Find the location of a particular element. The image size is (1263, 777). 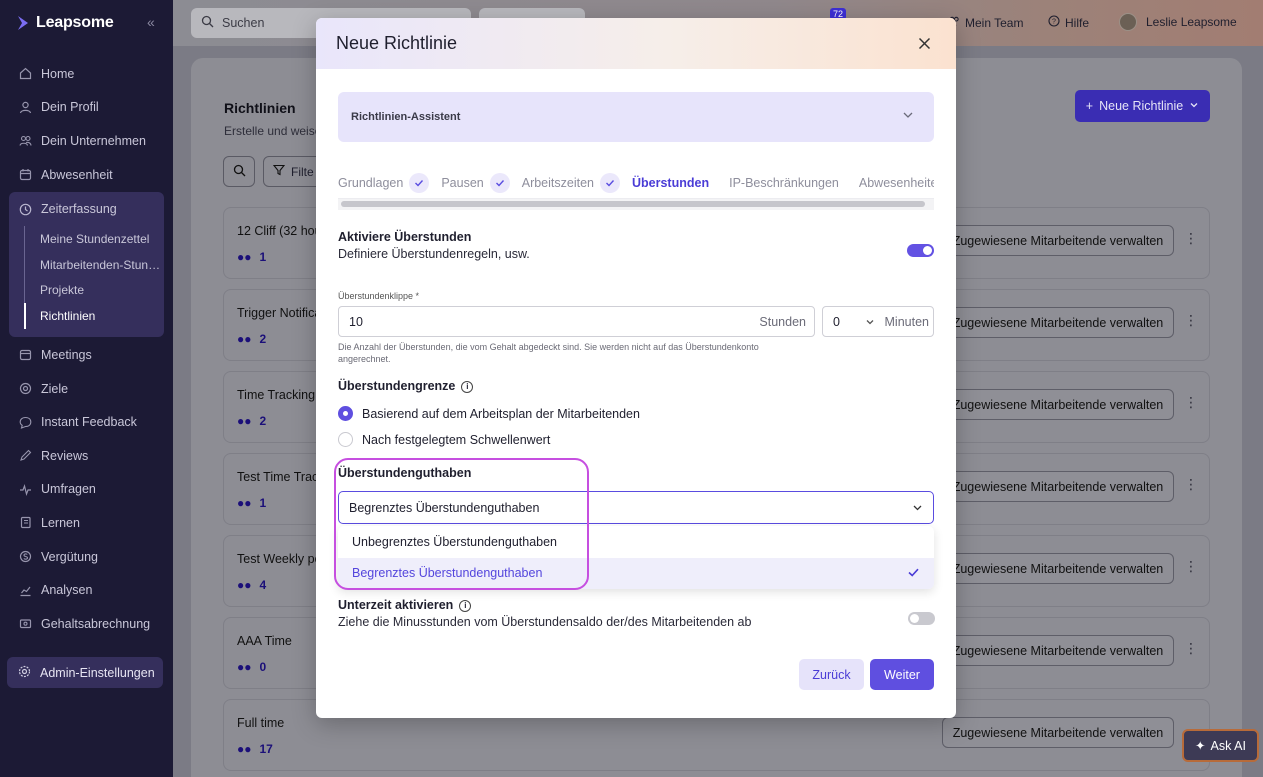

sidebar-item-profile: Dein Profil is located at coordinates (86, 108).